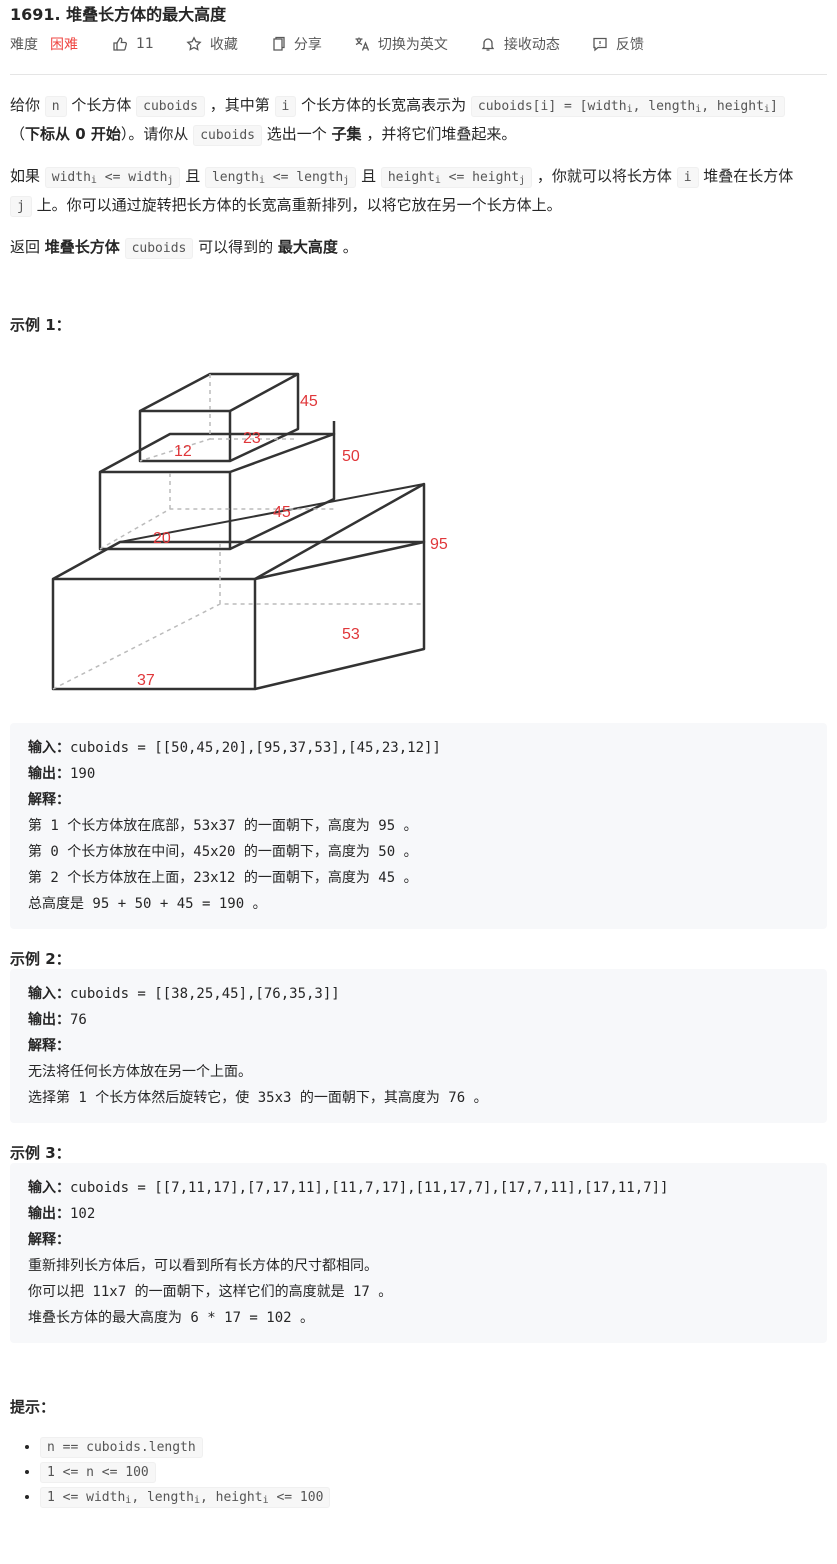 Image resolution: width=837 pixels, height=1564 pixels. Describe the element at coordinates (27, 176) in the screenshot. I see `text: 如果` at that location.